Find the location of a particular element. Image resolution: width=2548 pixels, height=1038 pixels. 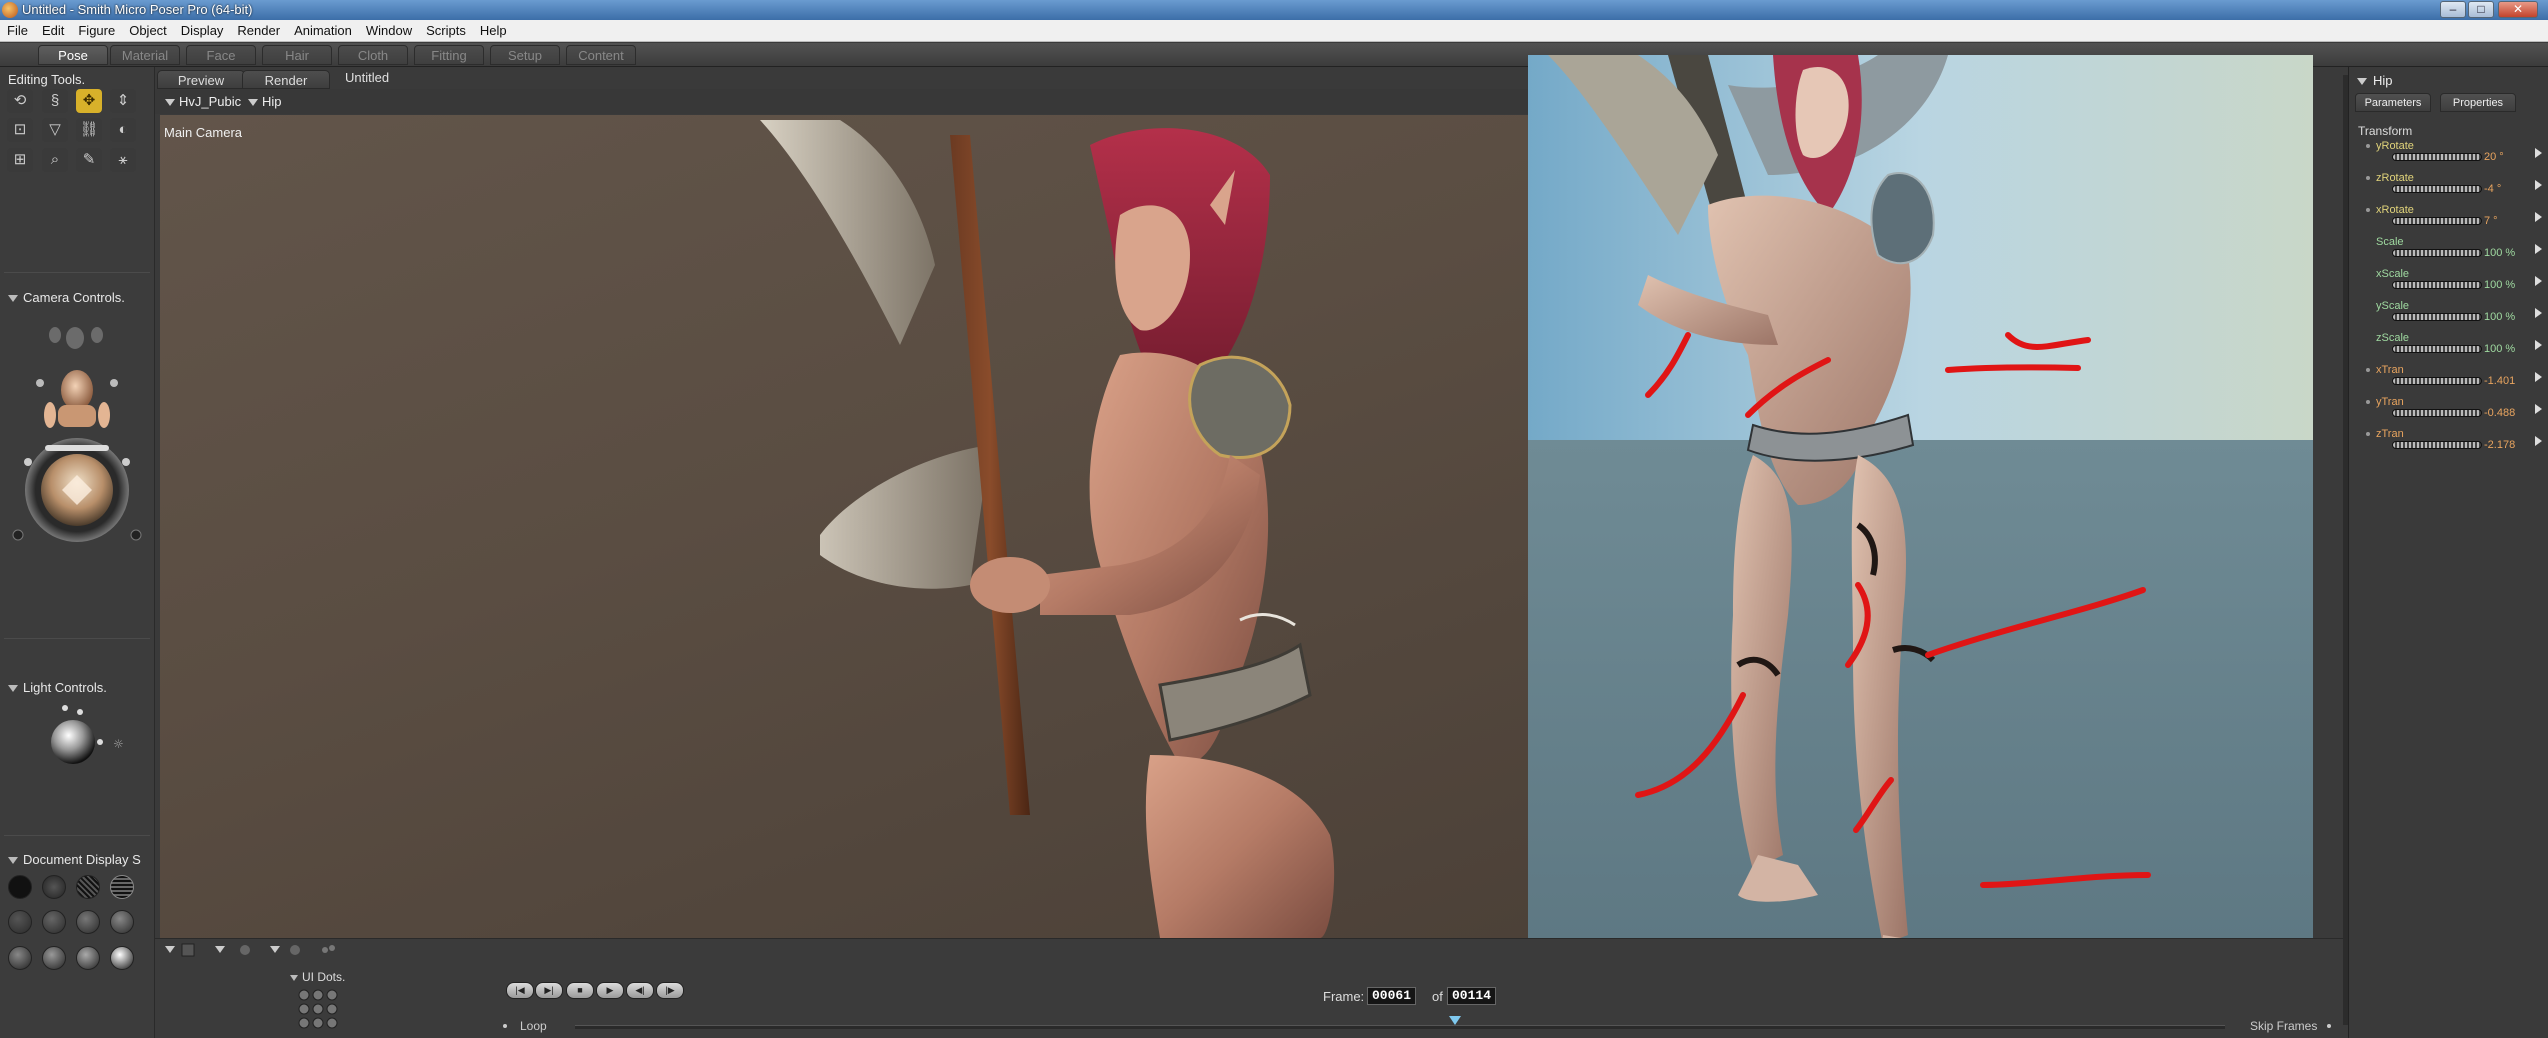

direct-manipulation-icon: ⚹ is located at coordinates (123, 160).